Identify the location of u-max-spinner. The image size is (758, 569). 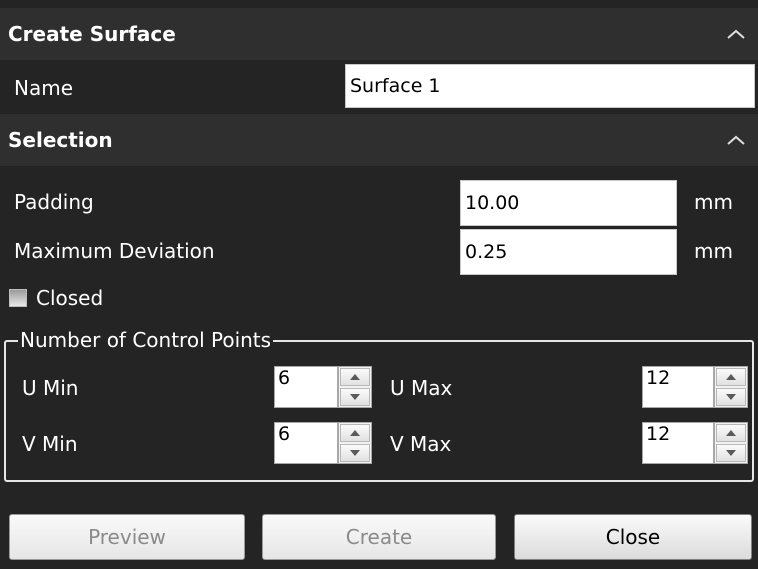
(731, 387).